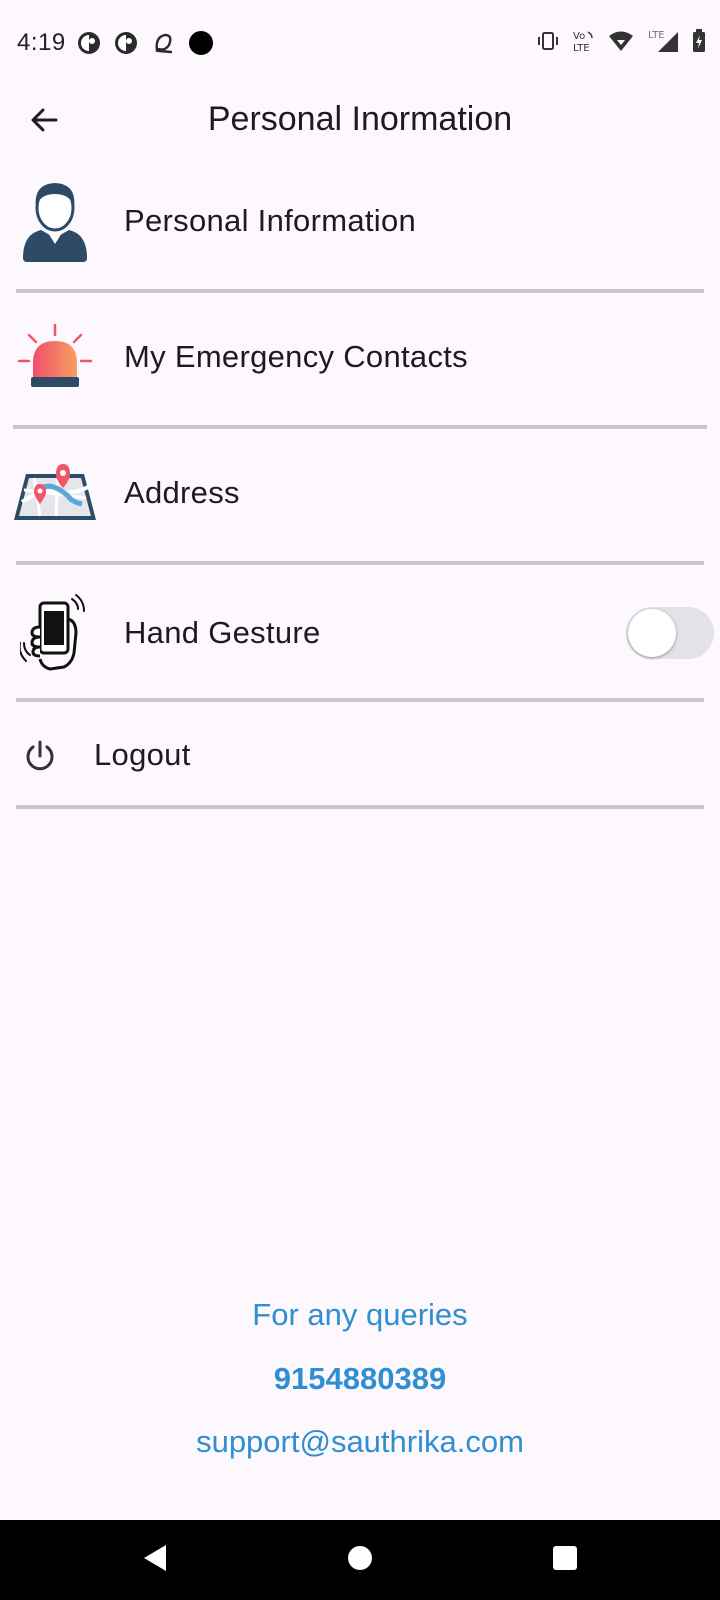 The height and width of the screenshot is (1600, 720). Describe the element at coordinates (699, 43) in the screenshot. I see `battery-charging-icon` at that location.